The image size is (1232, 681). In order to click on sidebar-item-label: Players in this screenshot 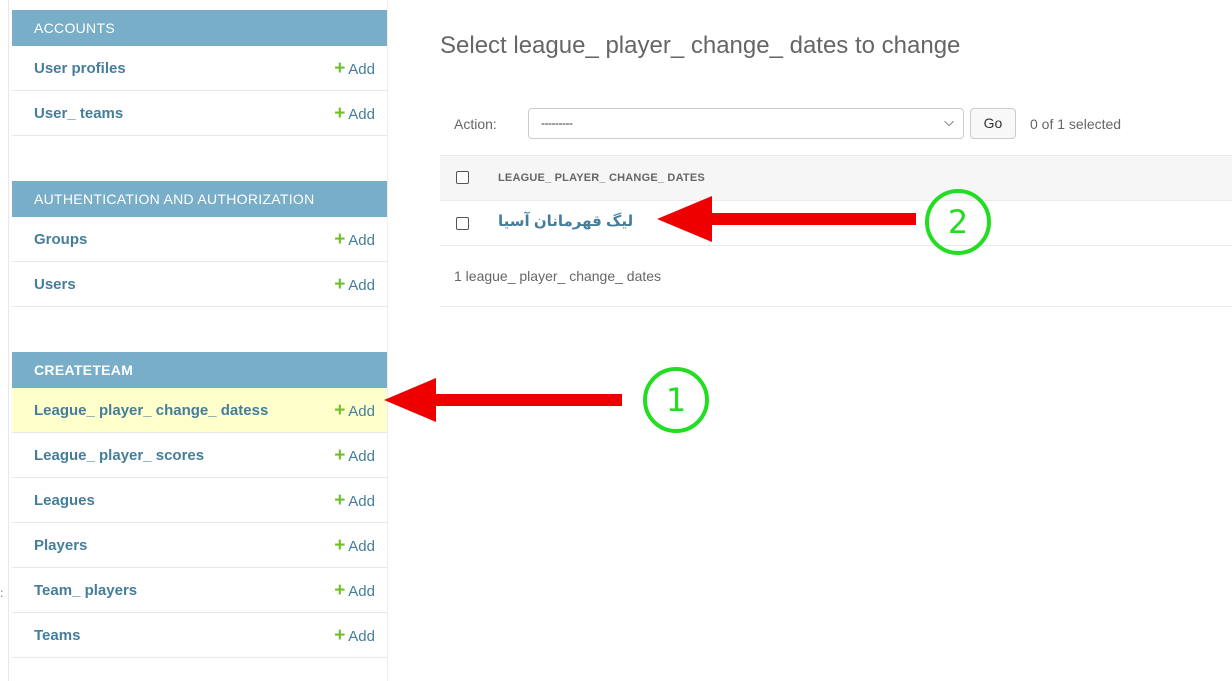, I will do `click(60, 545)`.